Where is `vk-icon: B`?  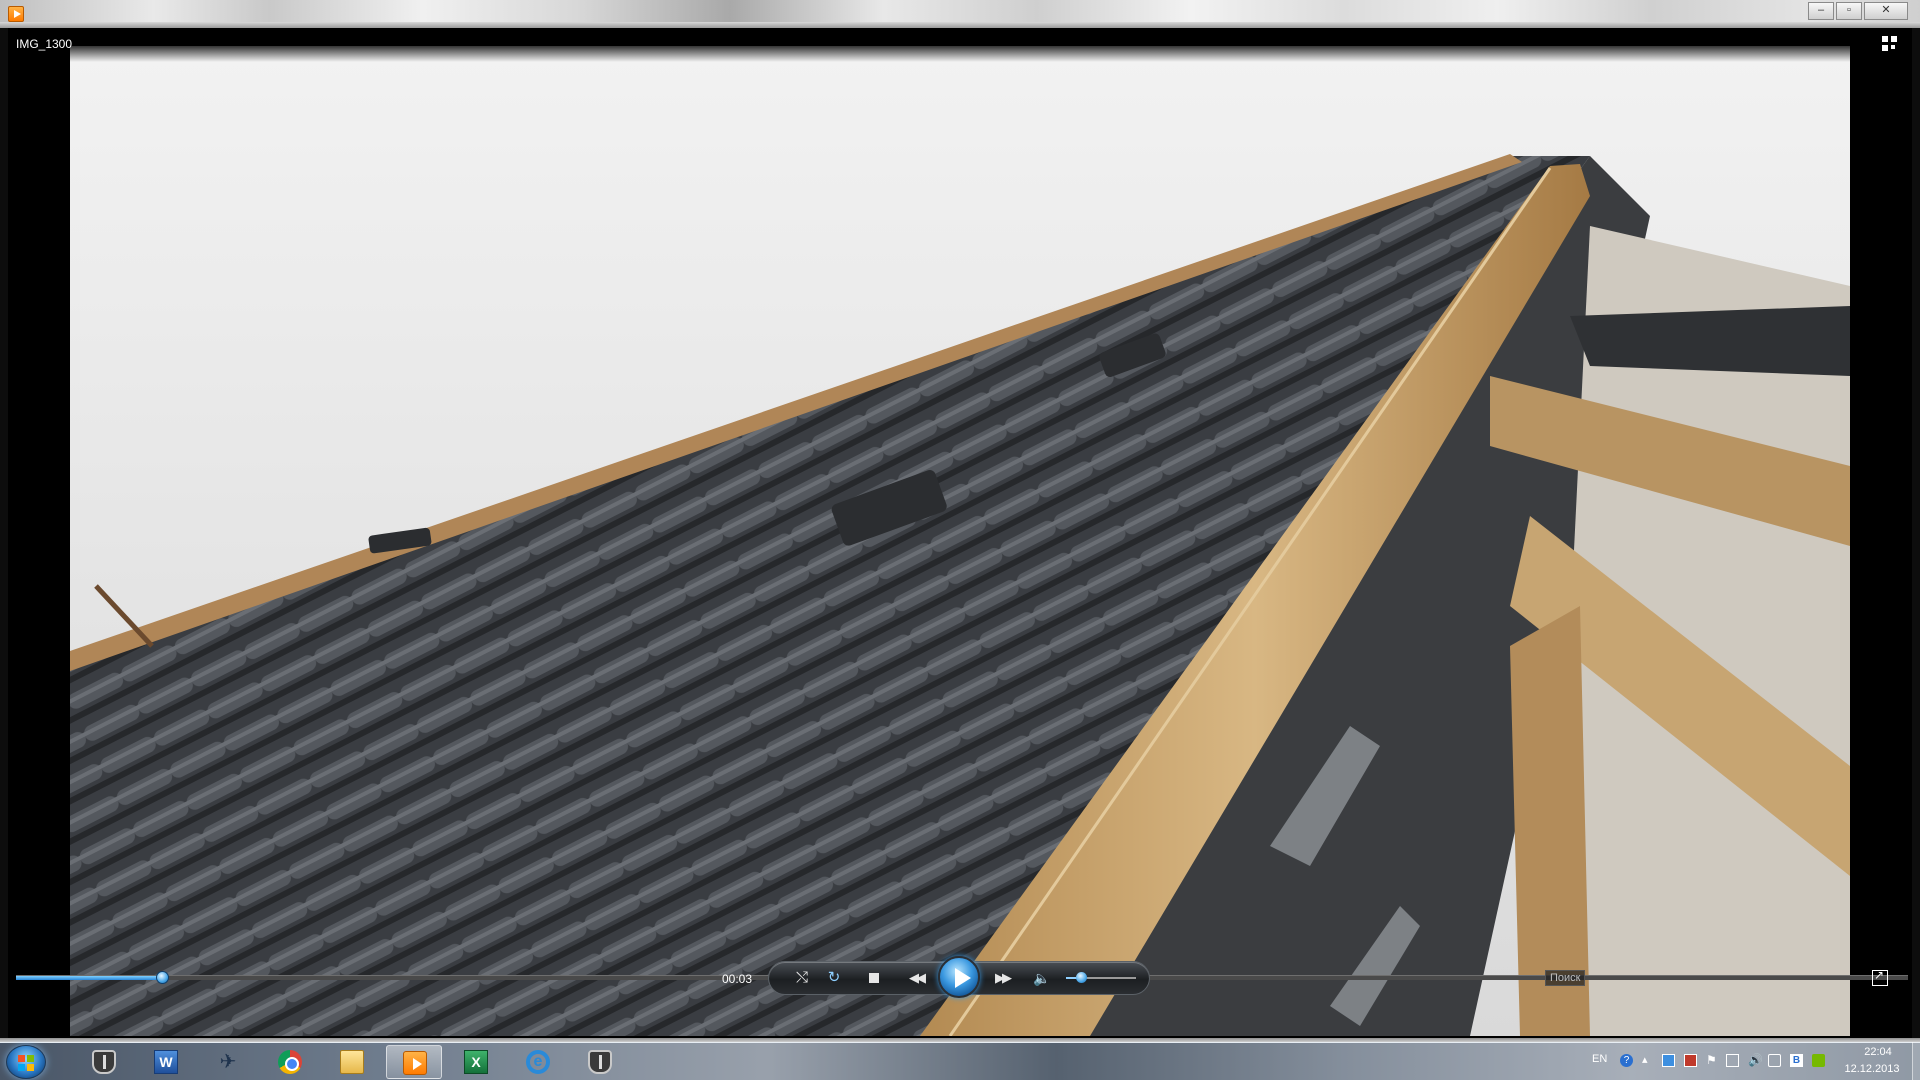
vk-icon: B is located at coordinates (1796, 1060).